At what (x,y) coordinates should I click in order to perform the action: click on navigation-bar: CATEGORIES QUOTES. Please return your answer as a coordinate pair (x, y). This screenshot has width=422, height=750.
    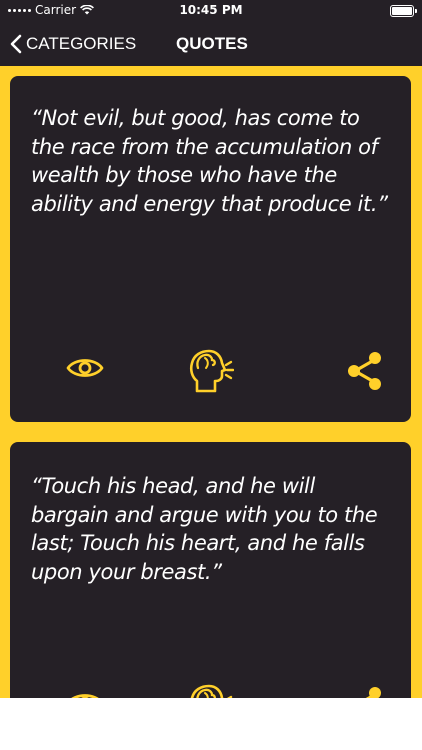
    Looking at the image, I should click on (211, 44).